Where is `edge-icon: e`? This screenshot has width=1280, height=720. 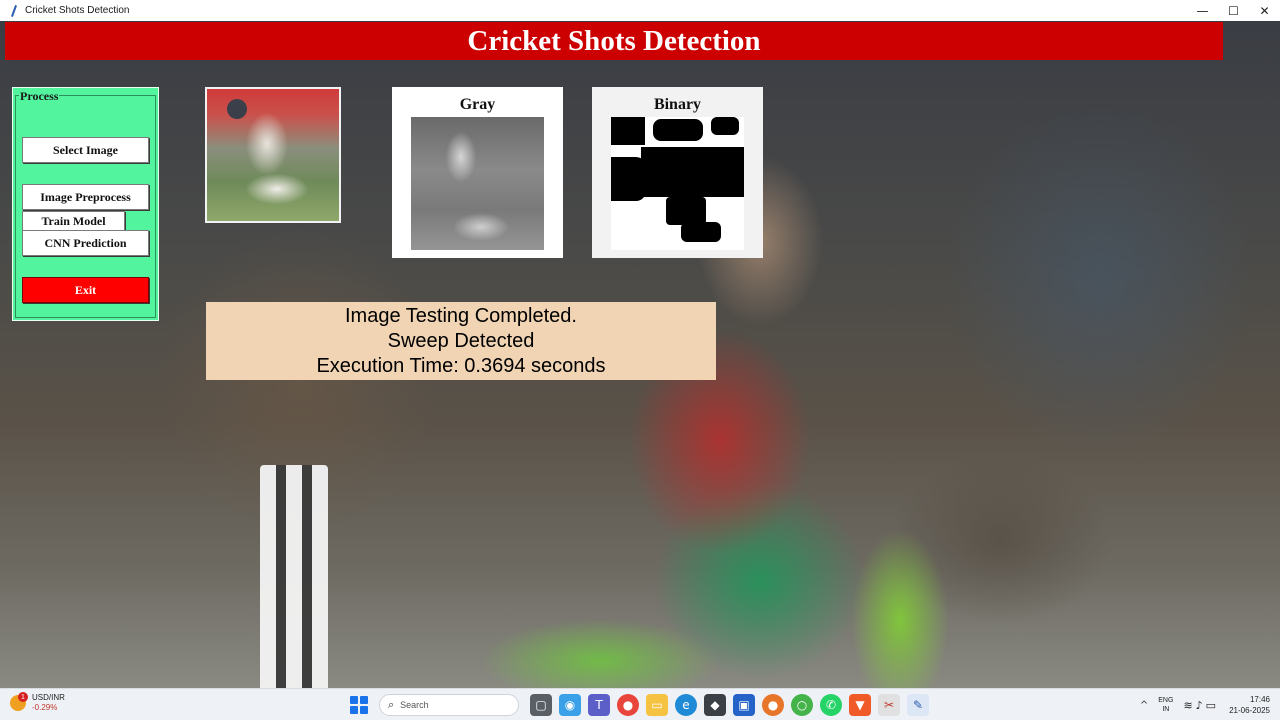 edge-icon: e is located at coordinates (686, 705).